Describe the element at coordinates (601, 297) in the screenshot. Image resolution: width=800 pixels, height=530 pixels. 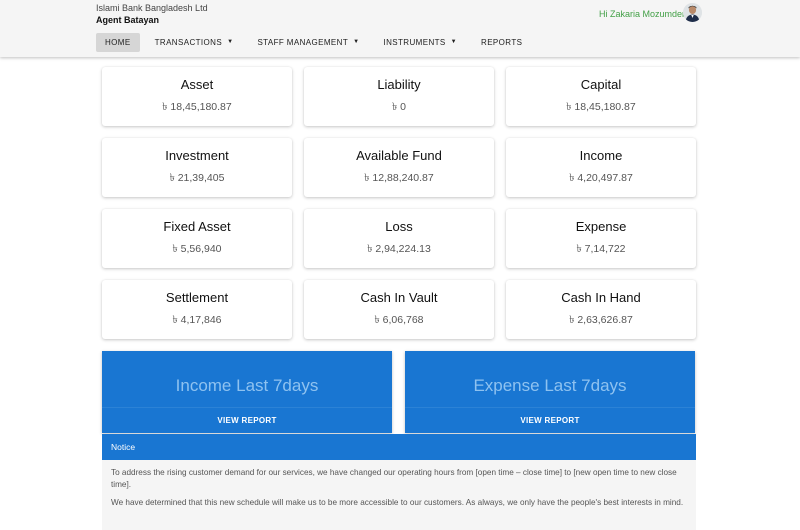
I see `card-title: Cash In Hand` at that location.